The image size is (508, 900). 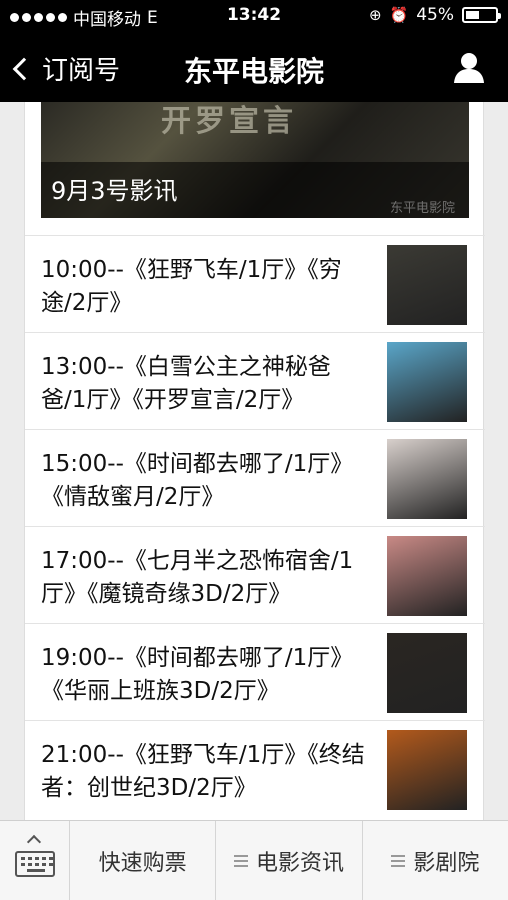 I want to click on bottom-menu: 快速购票 电影资讯 影剧院, so click(x=254, y=860).